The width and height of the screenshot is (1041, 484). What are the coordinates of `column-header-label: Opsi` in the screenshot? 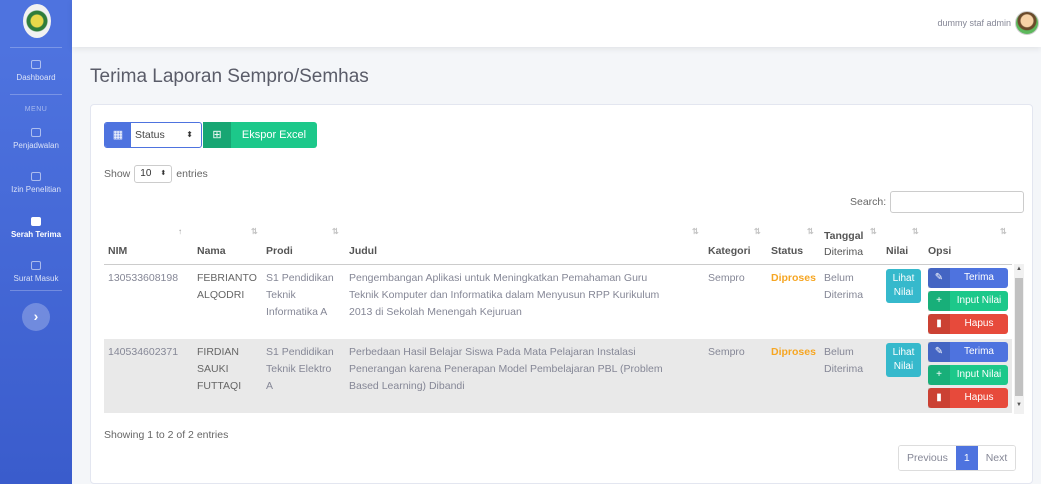 It's located at (940, 251).